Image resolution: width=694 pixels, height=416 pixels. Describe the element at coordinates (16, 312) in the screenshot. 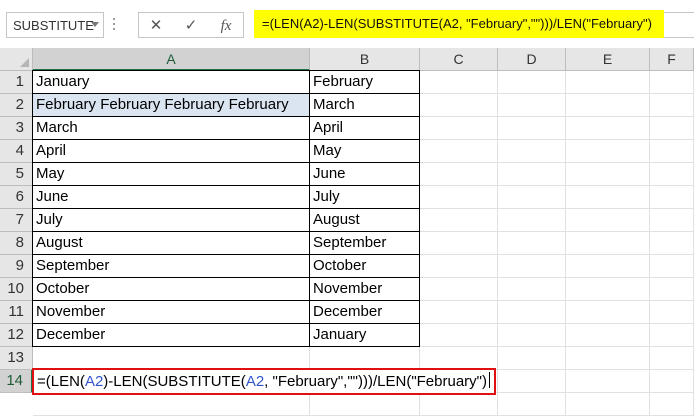

I see `row-header-11: 11` at that location.